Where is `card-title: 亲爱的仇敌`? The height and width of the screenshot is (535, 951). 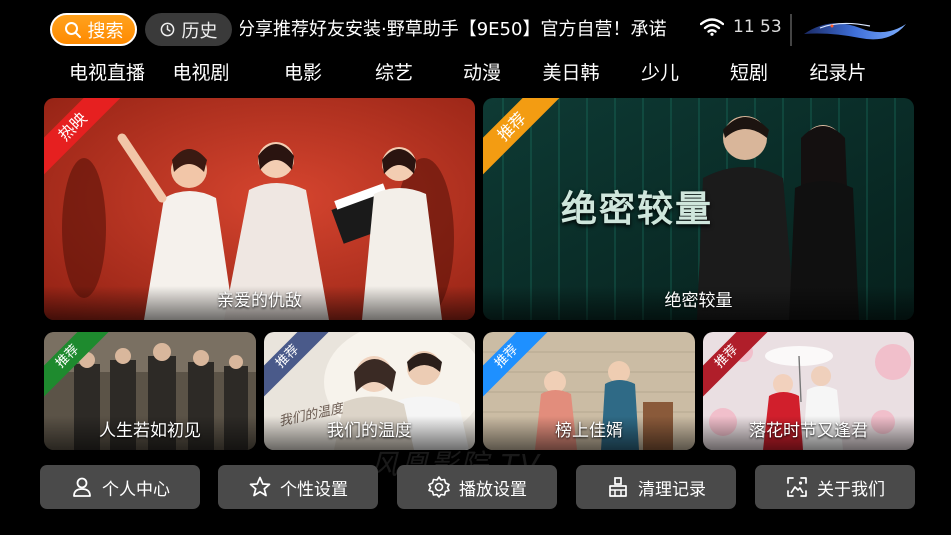 card-title: 亲爱的仇敌 is located at coordinates (259, 303).